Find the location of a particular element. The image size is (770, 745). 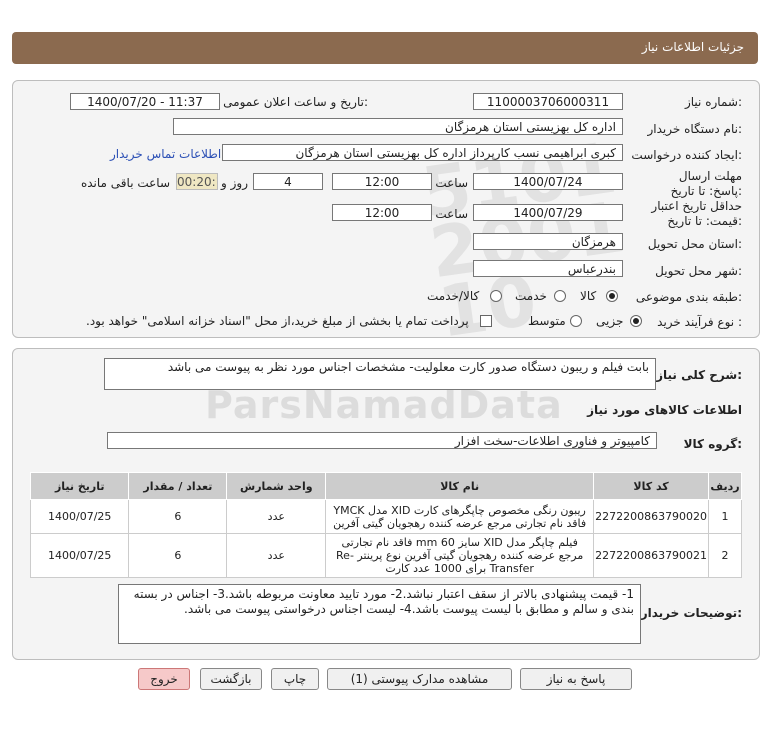

buyer-org-field: اداره کل بهزیستی استان هرمزگان is located at coordinates (398, 126).